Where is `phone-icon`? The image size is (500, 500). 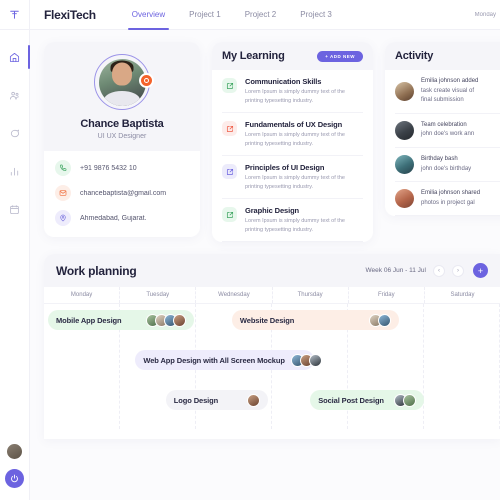
phone-icon is located at coordinates (63, 168).